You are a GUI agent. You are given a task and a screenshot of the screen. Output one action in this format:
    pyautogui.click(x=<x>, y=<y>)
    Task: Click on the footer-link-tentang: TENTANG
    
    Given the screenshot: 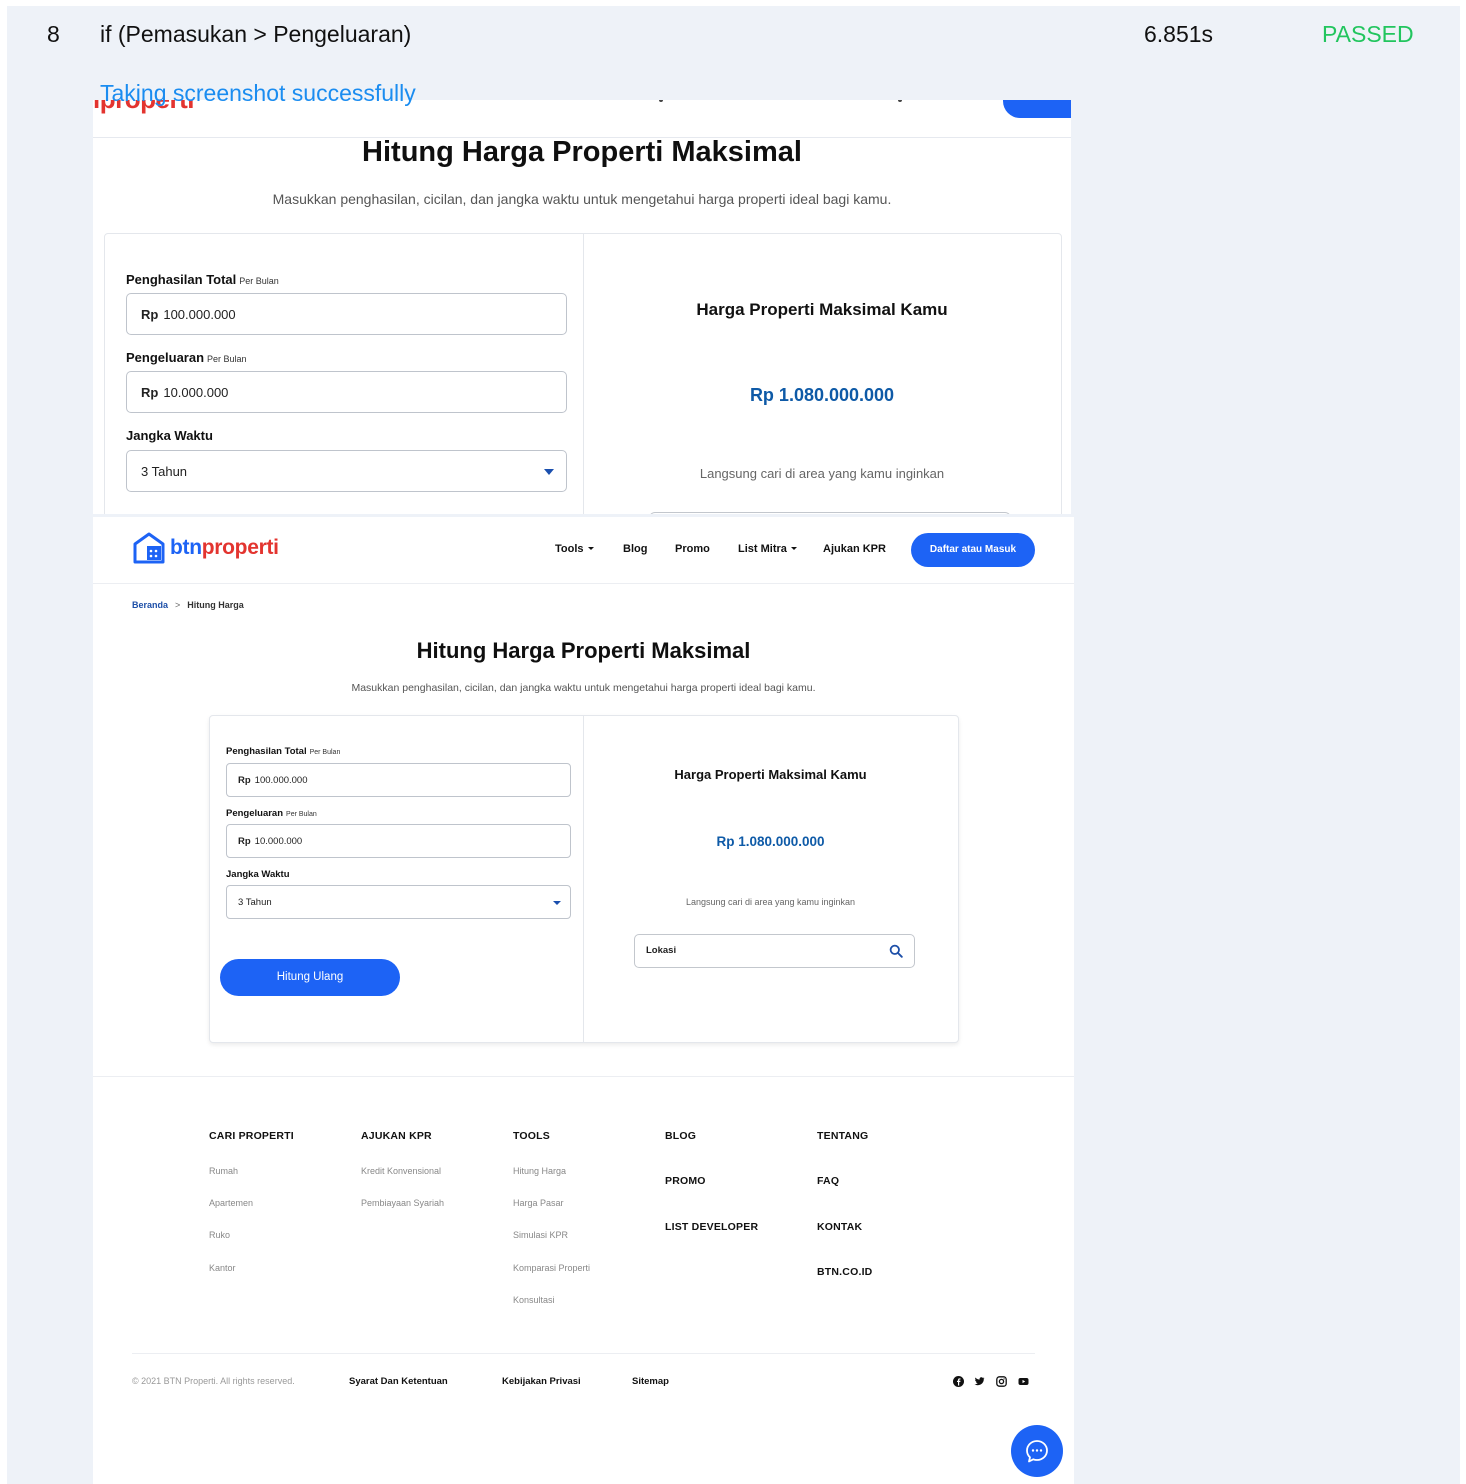 What is the action you would take?
    pyautogui.click(x=842, y=1136)
    